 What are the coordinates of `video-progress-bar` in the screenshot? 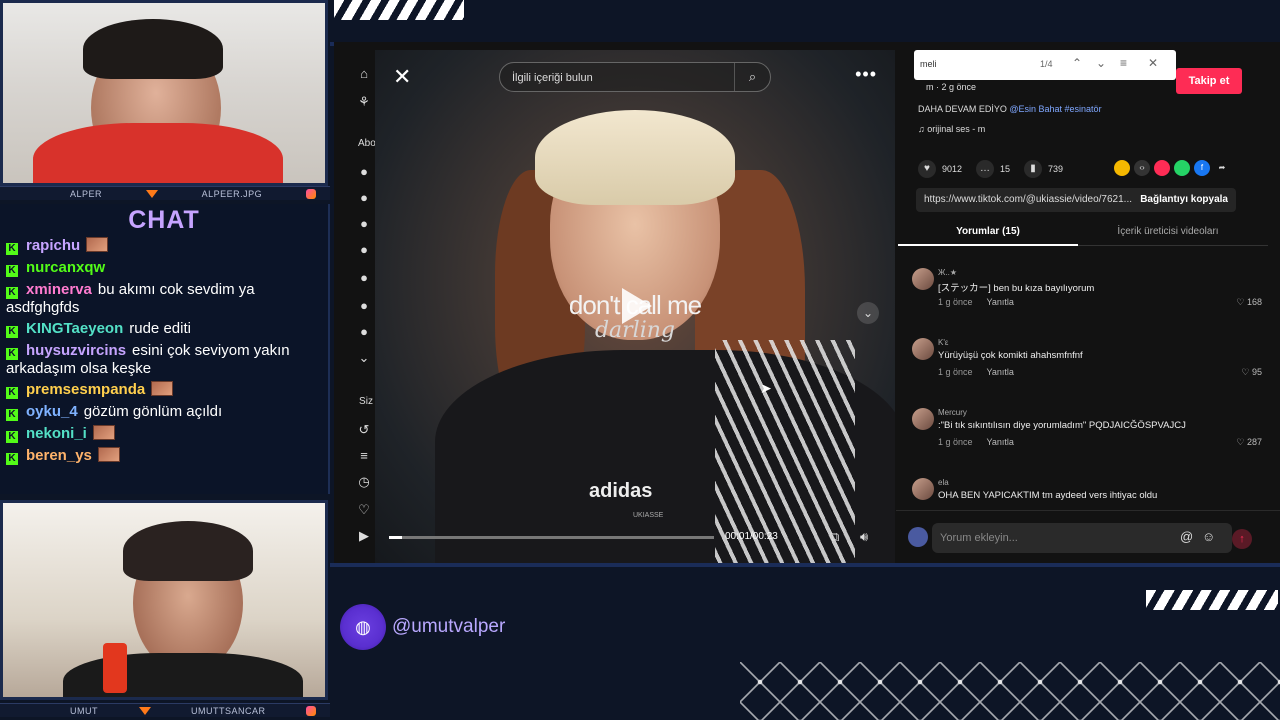 It's located at (551, 537).